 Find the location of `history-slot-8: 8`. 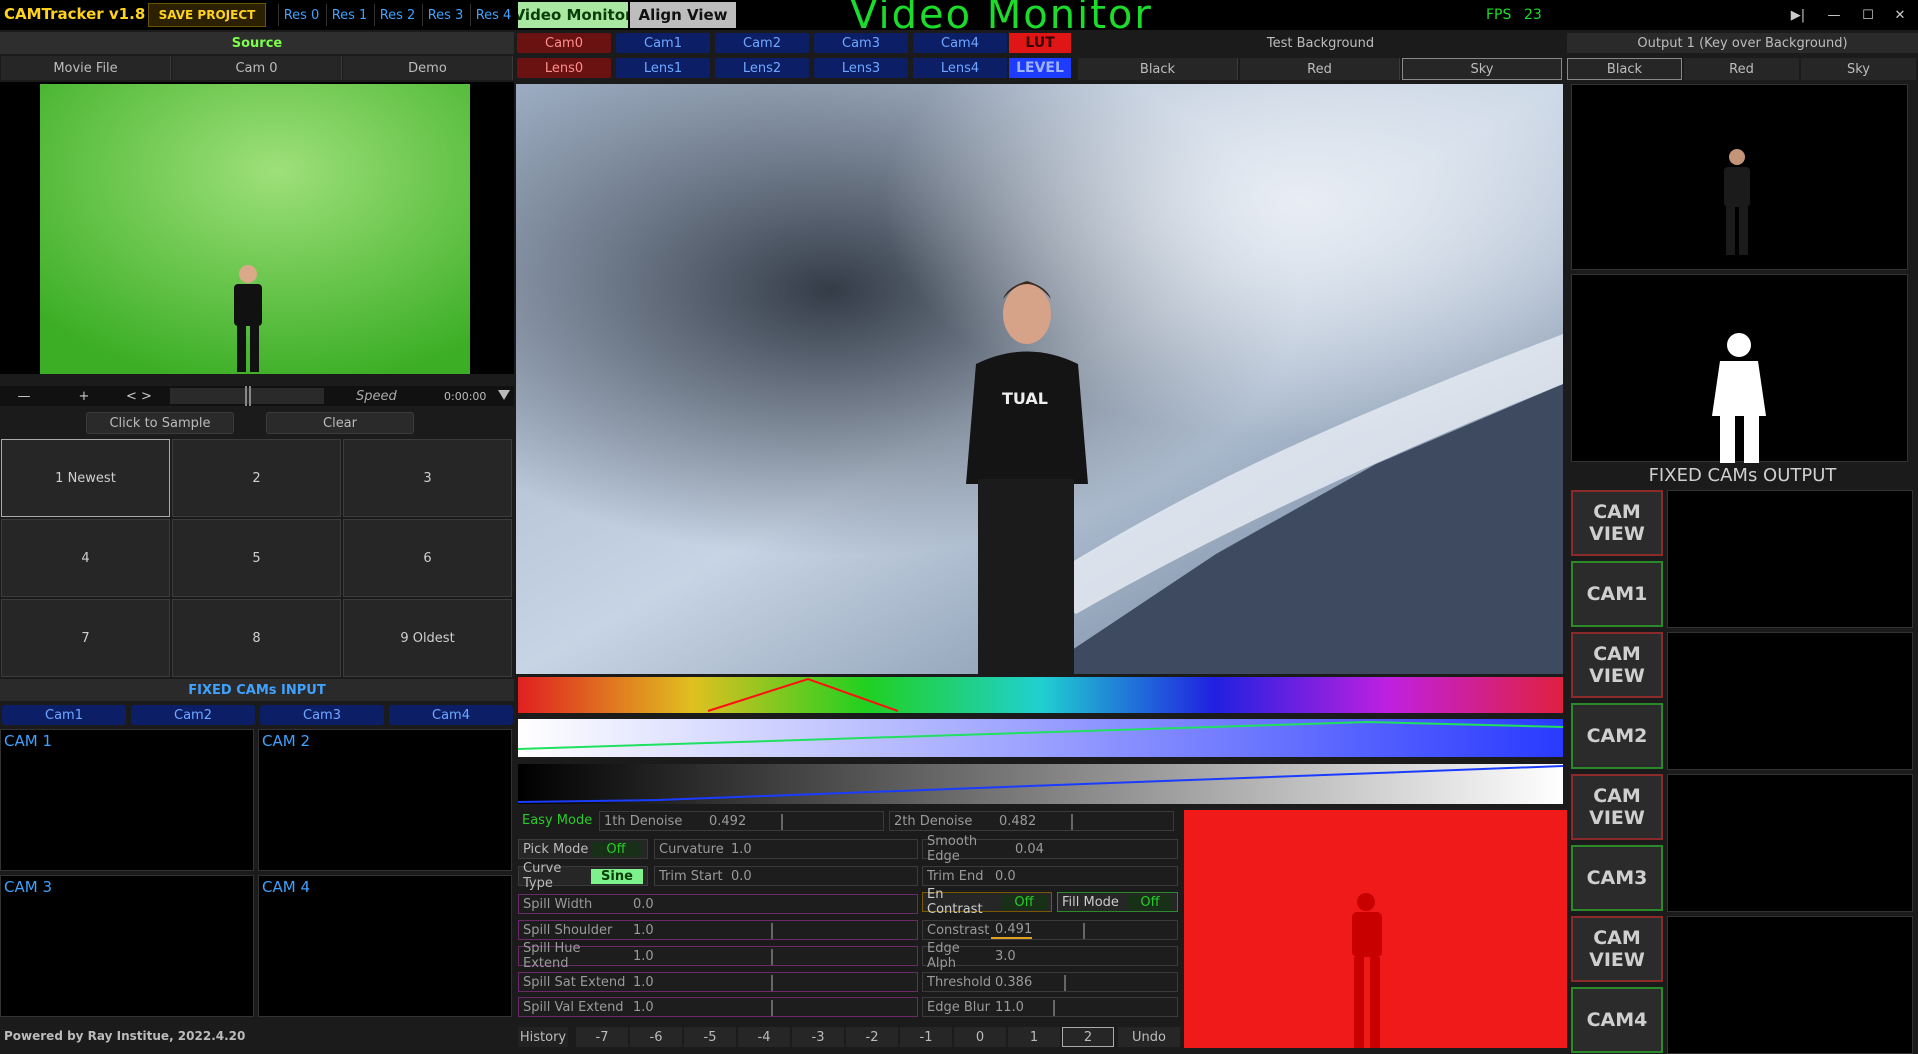

history-slot-8: 8 is located at coordinates (256, 638).